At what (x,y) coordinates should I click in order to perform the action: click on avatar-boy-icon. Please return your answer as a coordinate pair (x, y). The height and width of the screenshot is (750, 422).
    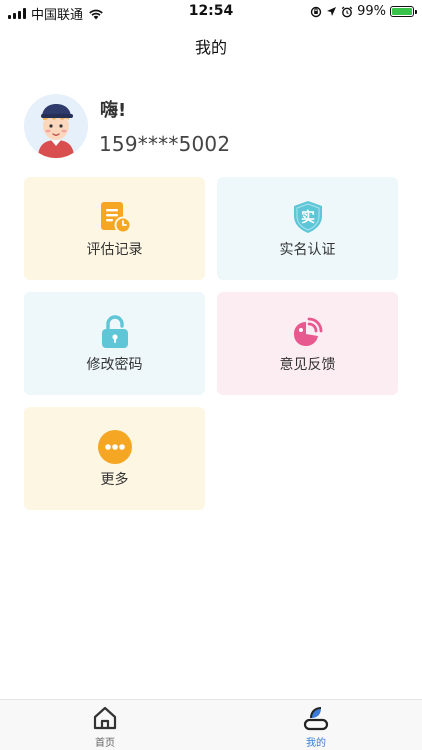
    Looking at the image, I should click on (56, 126).